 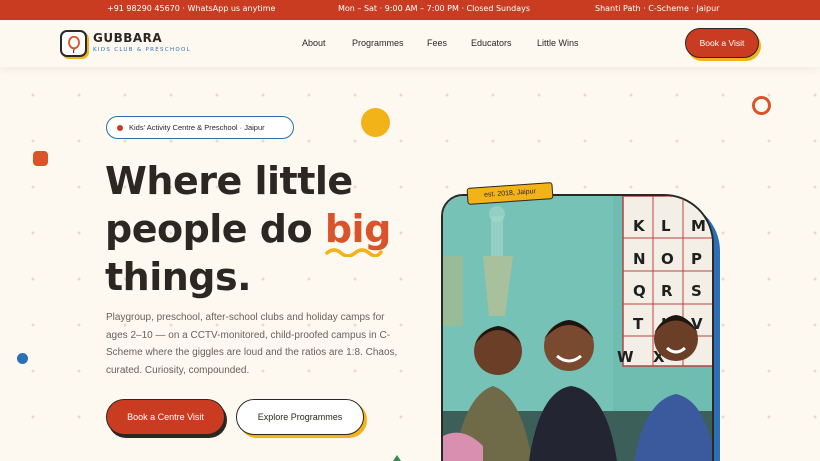 I want to click on balloon-icon, so click(x=73, y=43).